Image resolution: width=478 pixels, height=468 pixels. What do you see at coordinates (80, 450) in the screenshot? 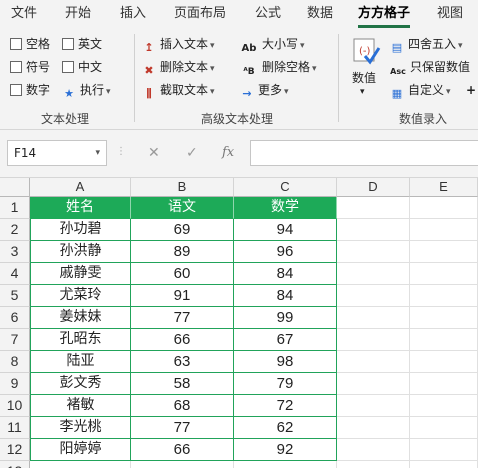
I see `table-cell: 阳婷婷` at bounding box center [80, 450].